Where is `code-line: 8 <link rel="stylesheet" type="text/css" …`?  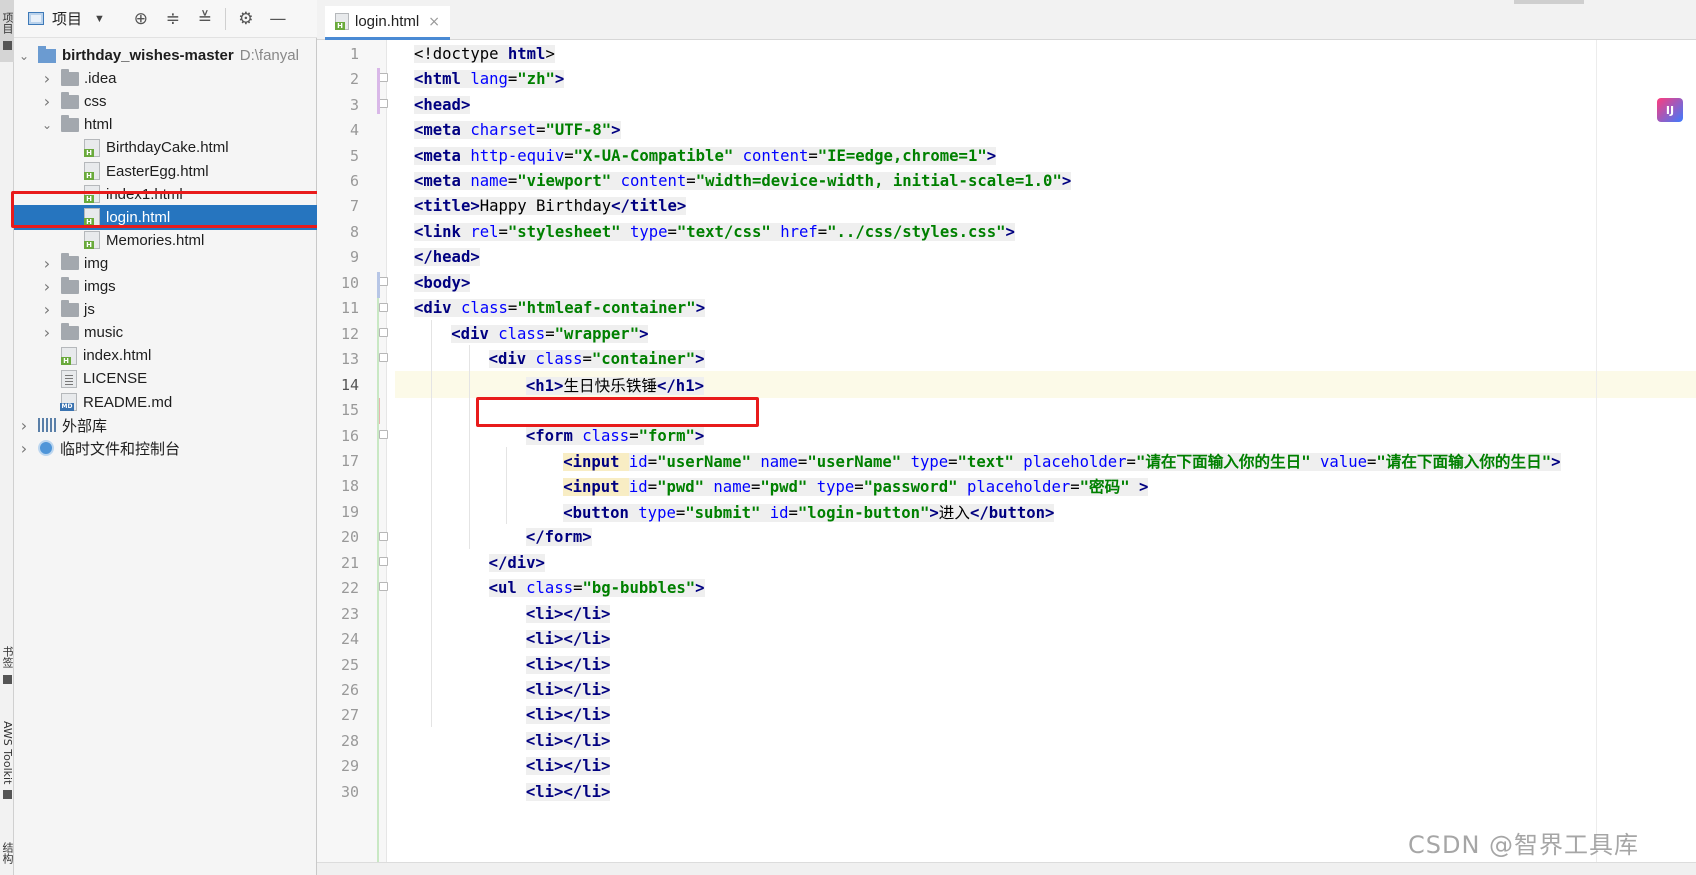 code-line: 8 <link rel="stylesheet" type="text/css" … is located at coordinates (1023, 232).